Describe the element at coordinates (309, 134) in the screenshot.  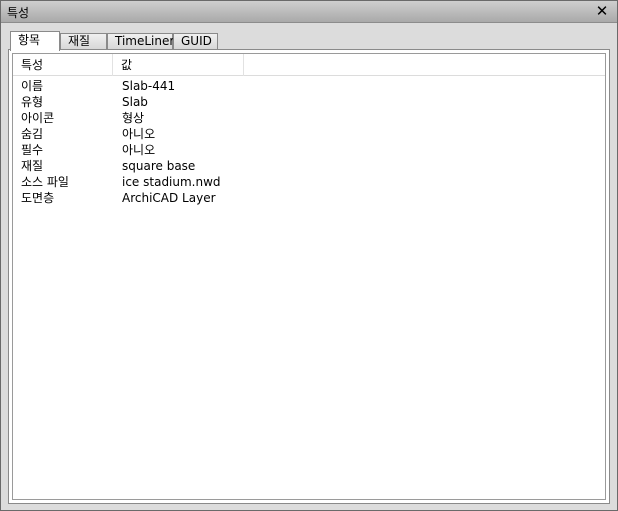
I see `table-row: 숨김 아니오` at that location.